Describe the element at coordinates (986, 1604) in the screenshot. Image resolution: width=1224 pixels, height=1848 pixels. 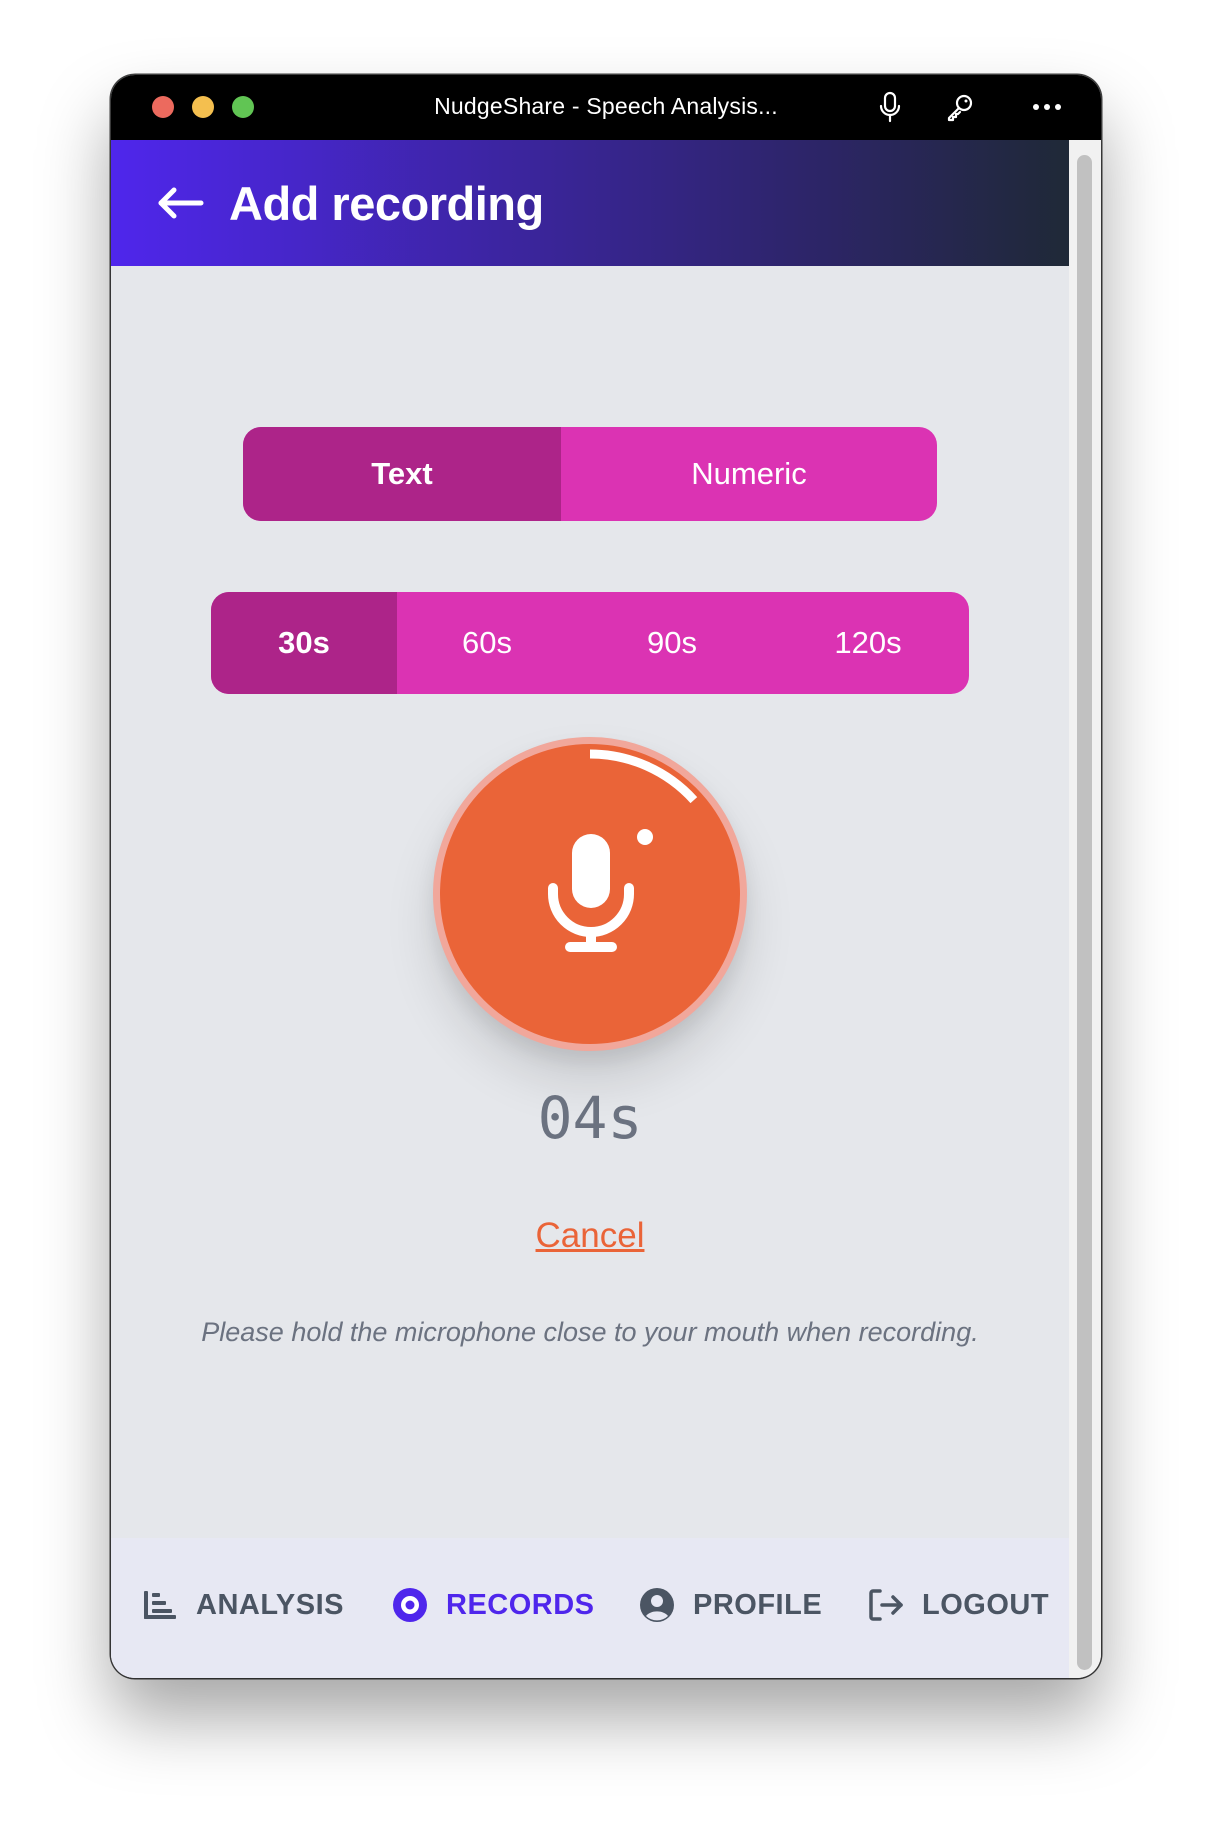
I see `nav-label-logout: LOGOUT` at that location.